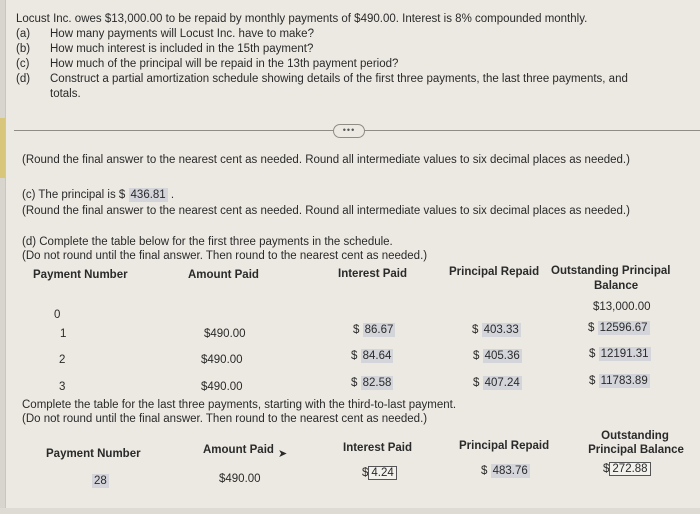  I want to click on header-interest-paid: Interest Paid, so click(373, 274).